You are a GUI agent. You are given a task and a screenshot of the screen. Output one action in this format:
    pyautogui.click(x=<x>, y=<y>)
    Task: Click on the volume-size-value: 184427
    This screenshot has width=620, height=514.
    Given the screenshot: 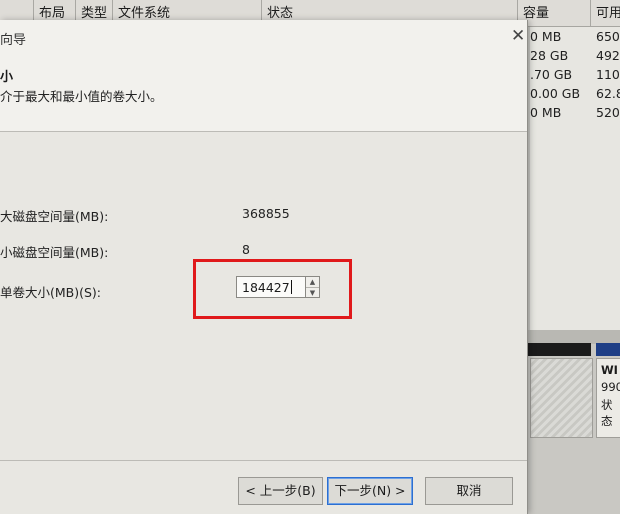 What is the action you would take?
    pyautogui.click(x=266, y=287)
    